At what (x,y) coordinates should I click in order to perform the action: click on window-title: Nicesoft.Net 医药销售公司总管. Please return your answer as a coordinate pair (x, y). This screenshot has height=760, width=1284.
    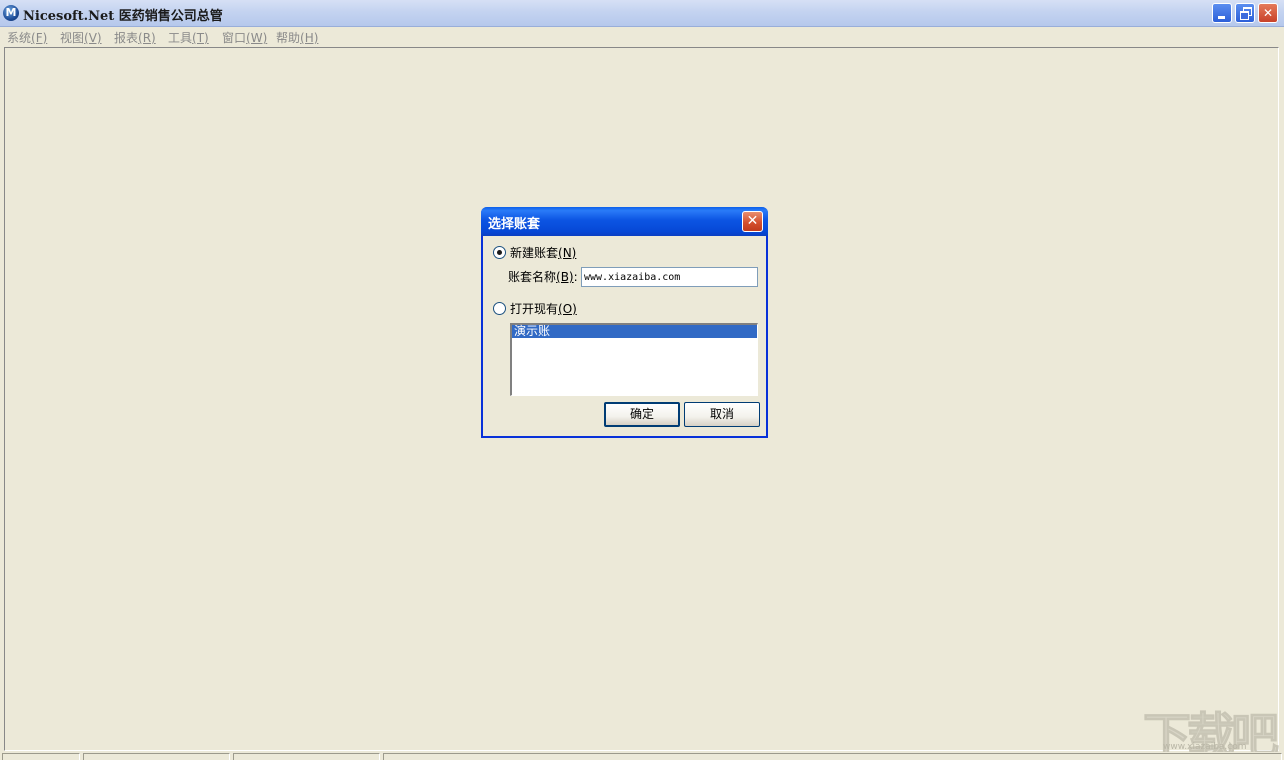
    Looking at the image, I should click on (123, 16).